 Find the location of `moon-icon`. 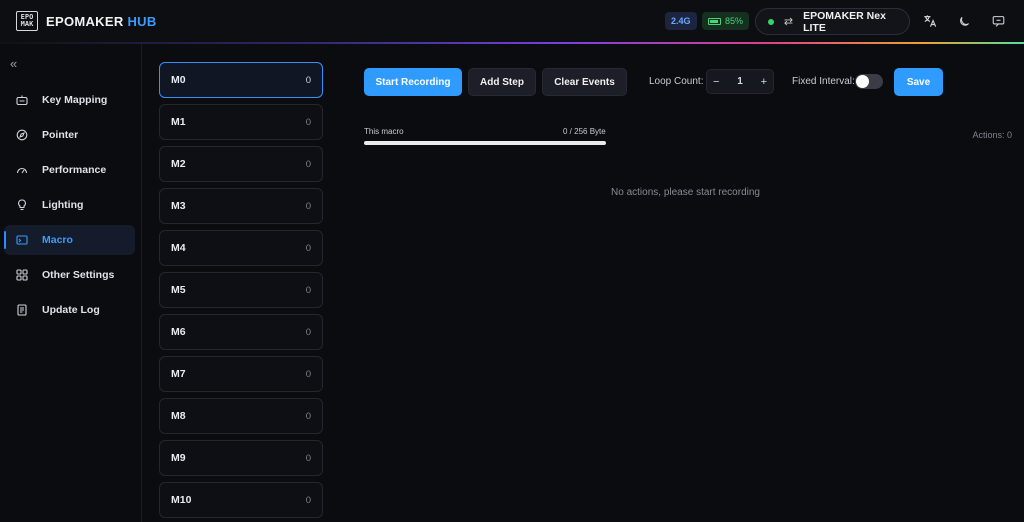

moon-icon is located at coordinates (964, 21).